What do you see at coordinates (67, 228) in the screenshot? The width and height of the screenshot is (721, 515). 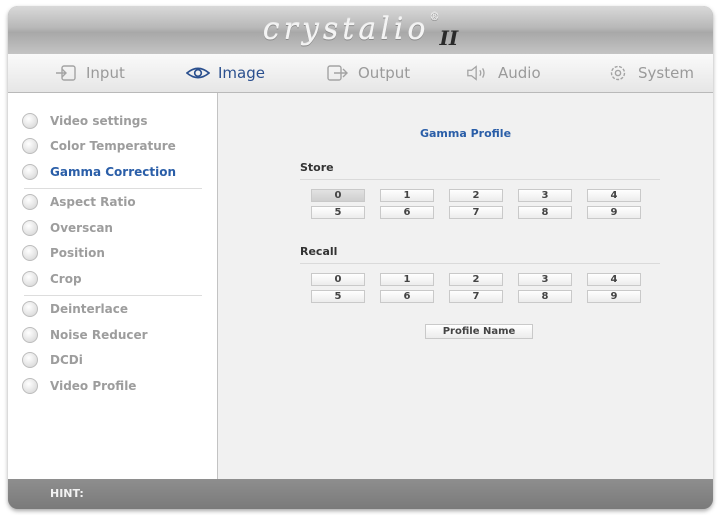 I see `sidebar-item-overscan: Overscan` at bounding box center [67, 228].